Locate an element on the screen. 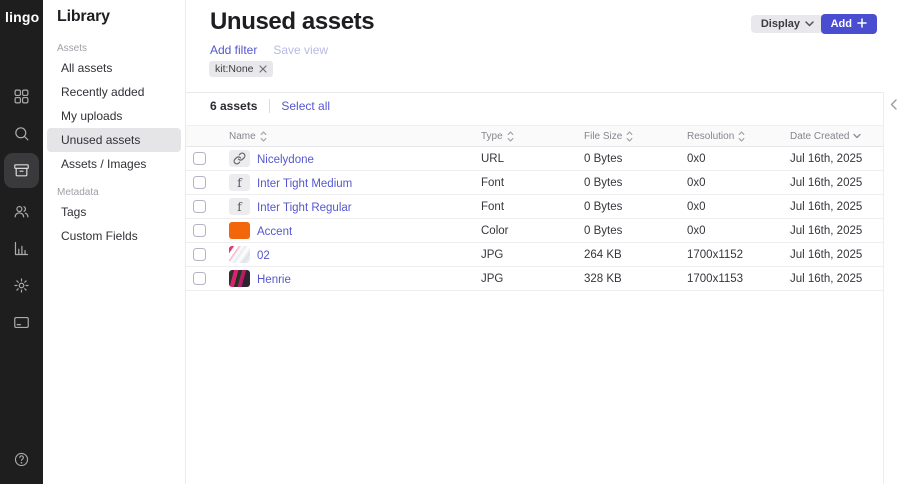 Image resolution: width=900 pixels, height=484 pixels. column-label: Resolution is located at coordinates (711, 136).